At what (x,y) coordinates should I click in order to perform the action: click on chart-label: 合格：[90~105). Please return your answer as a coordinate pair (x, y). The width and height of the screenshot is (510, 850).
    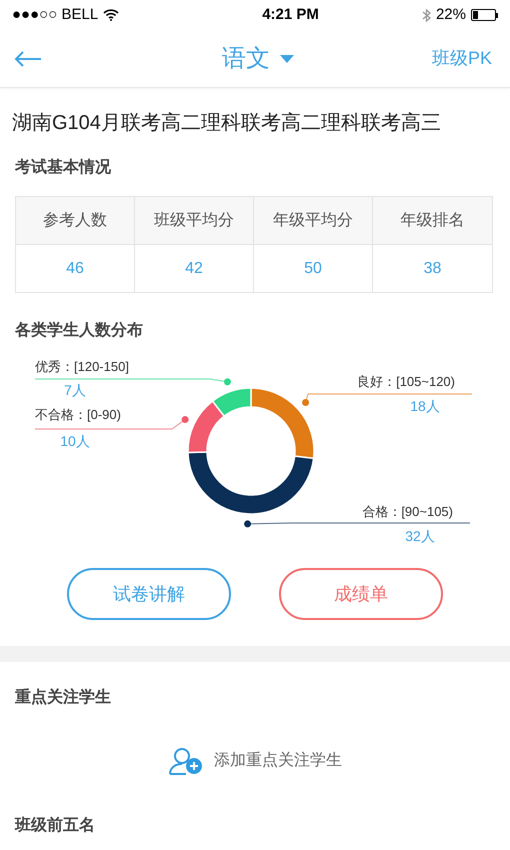
    Looking at the image, I should click on (407, 511).